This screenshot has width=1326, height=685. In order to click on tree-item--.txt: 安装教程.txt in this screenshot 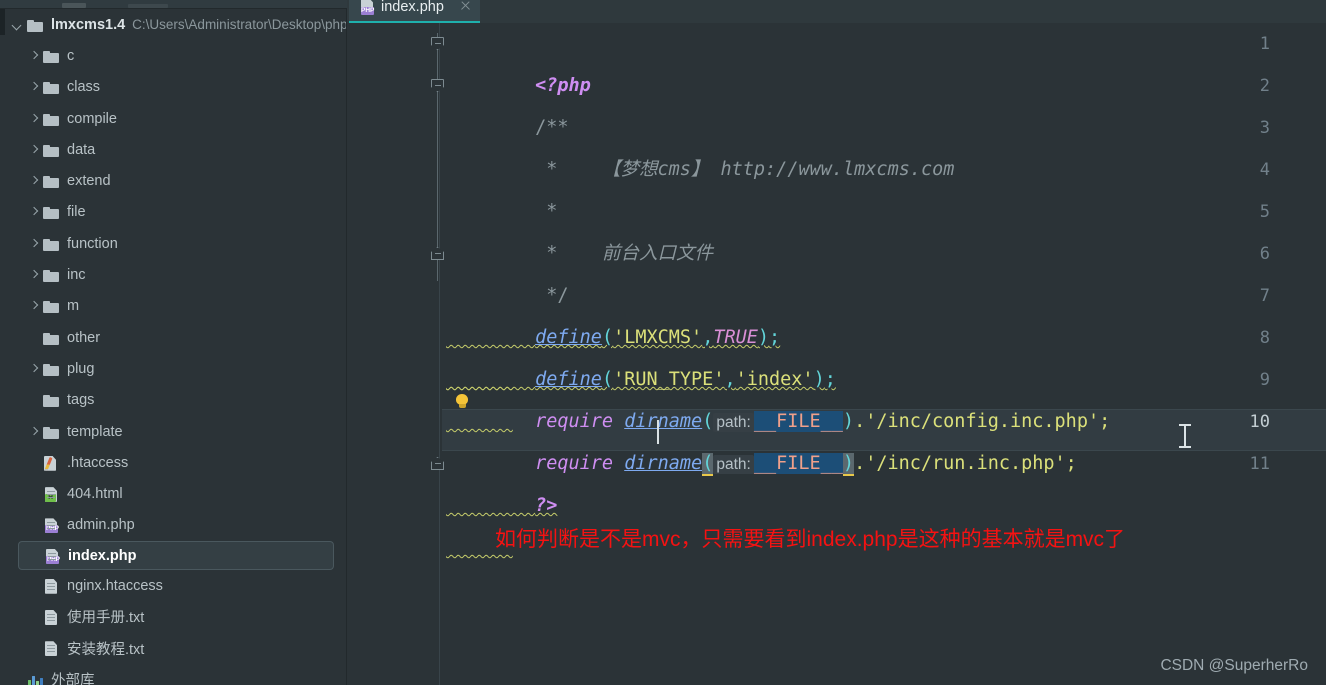, I will do `click(173, 648)`.